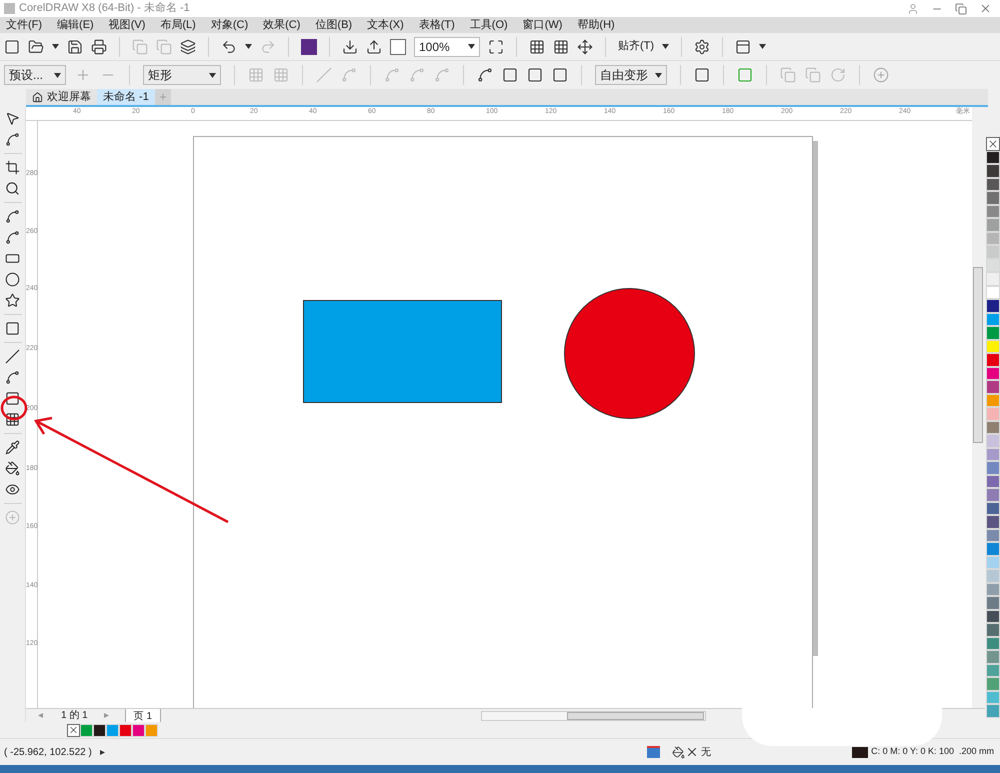 This screenshot has width=1000, height=773. I want to click on menu-item: 编辑(E), so click(75, 25).